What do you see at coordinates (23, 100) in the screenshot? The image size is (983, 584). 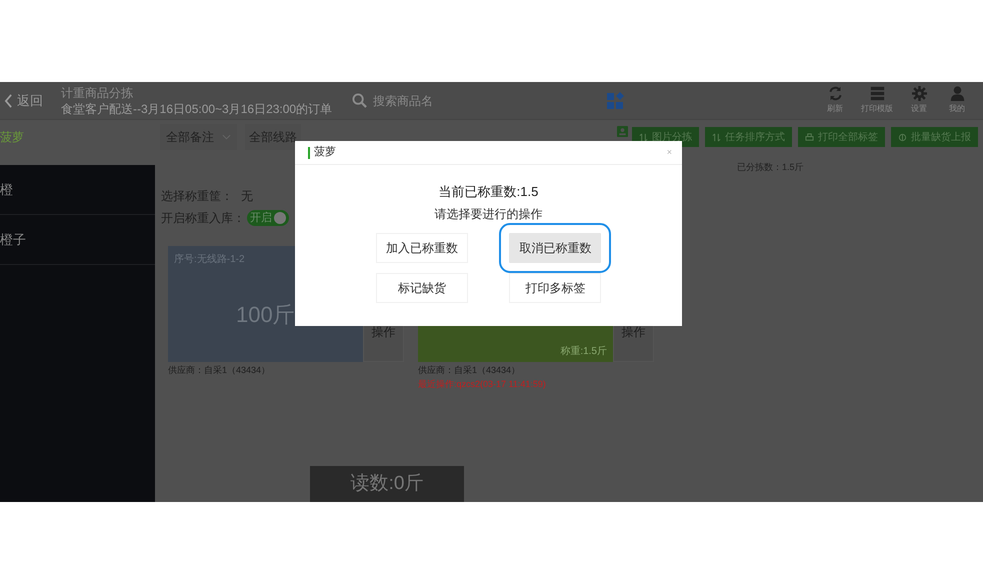 I see `back-button: 返回` at bounding box center [23, 100].